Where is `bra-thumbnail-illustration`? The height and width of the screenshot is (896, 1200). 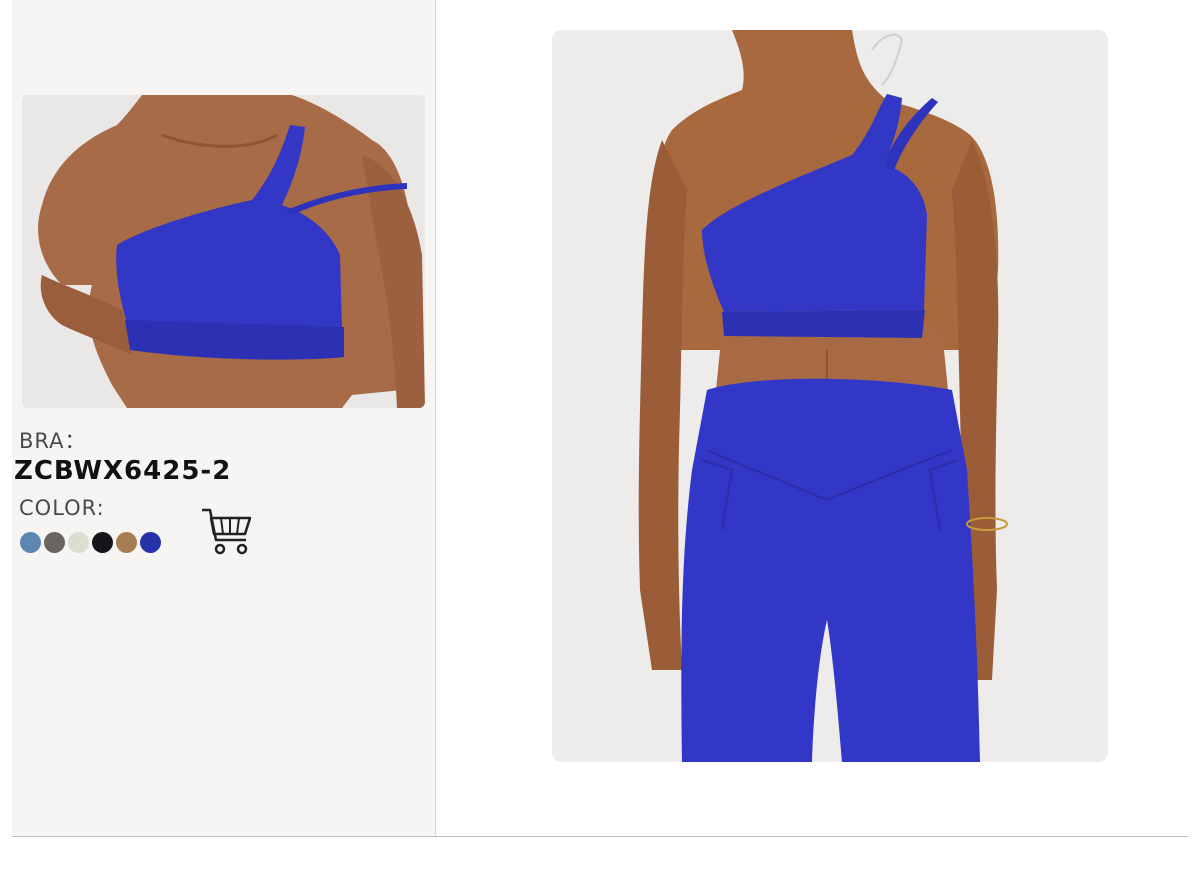
bra-thumbnail-illustration is located at coordinates (223, 251).